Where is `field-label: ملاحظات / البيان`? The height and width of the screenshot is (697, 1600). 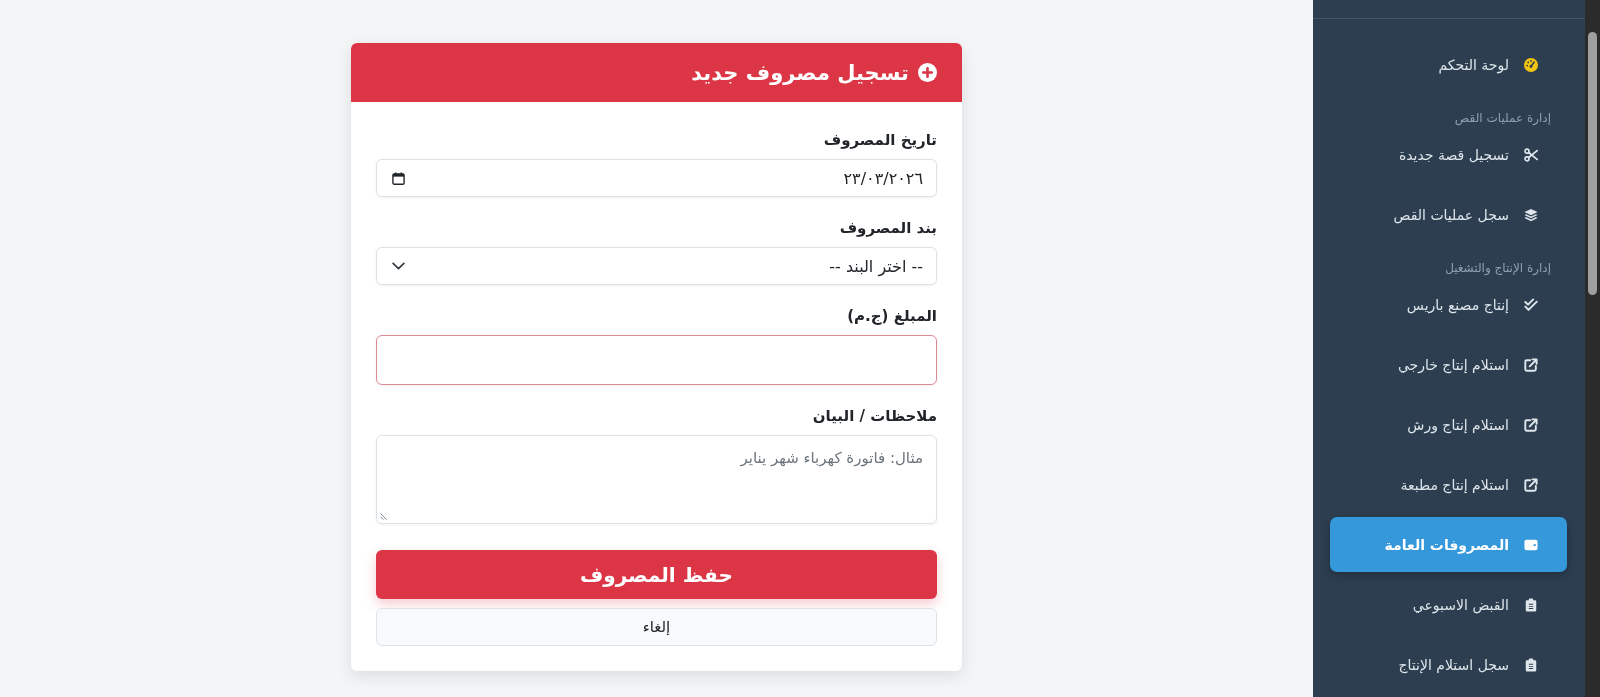 field-label: ملاحظات / البيان is located at coordinates (874, 416).